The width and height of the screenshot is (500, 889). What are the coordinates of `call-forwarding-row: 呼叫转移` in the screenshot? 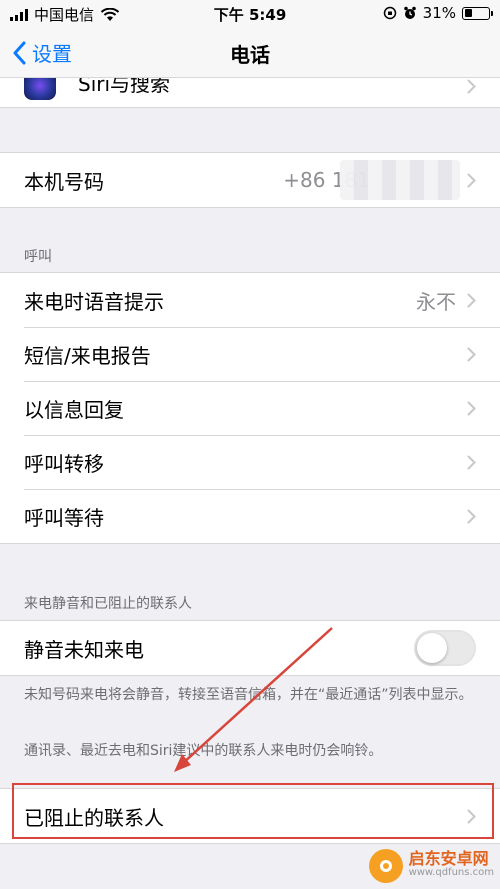 It's located at (250, 462).